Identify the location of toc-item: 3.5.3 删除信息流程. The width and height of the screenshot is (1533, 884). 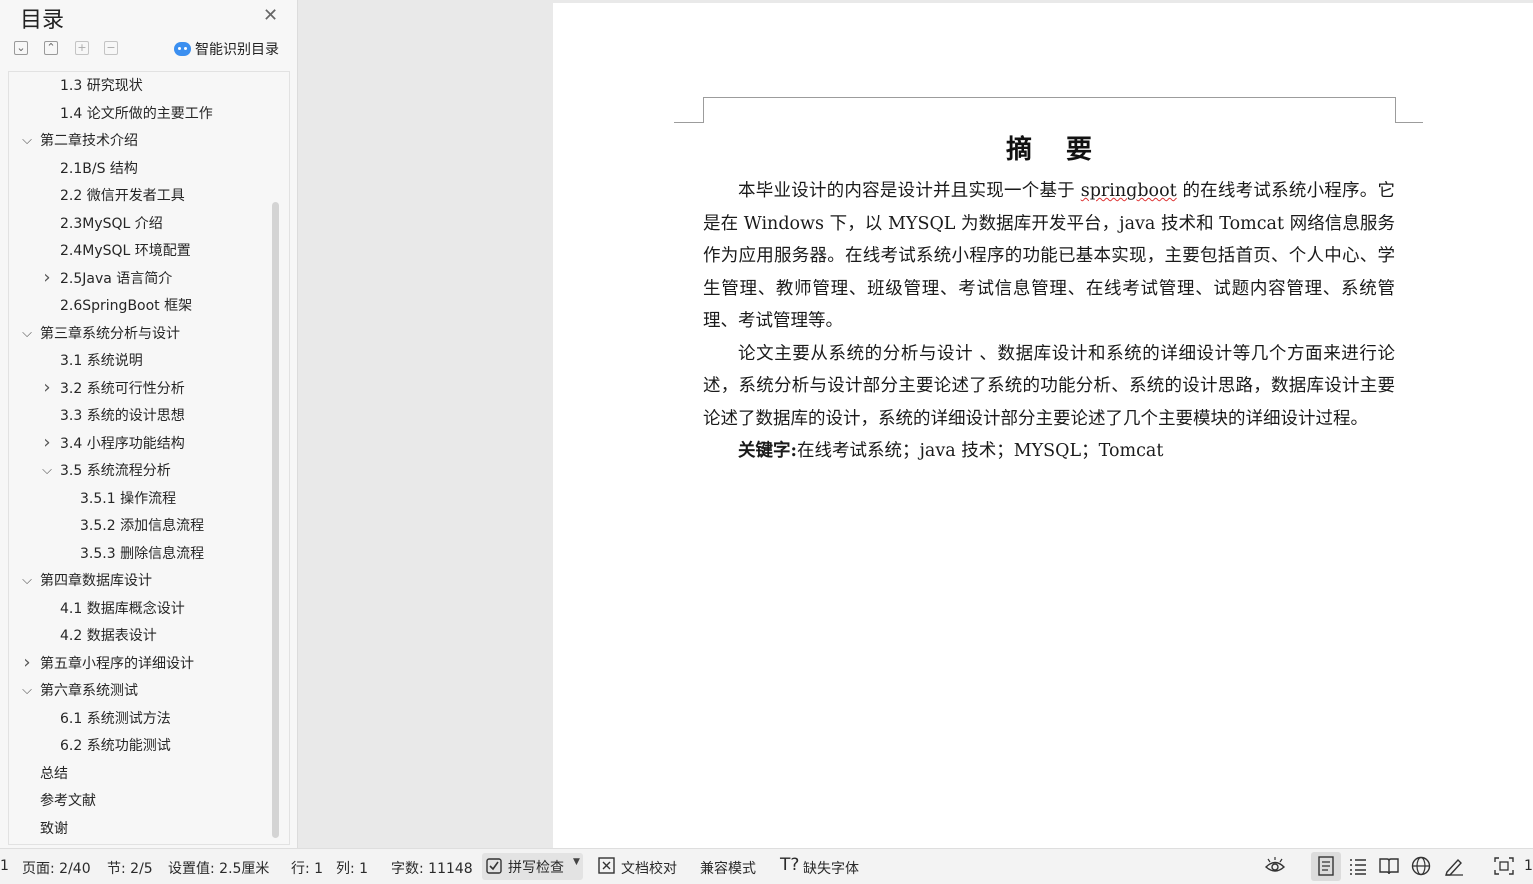
(142, 554).